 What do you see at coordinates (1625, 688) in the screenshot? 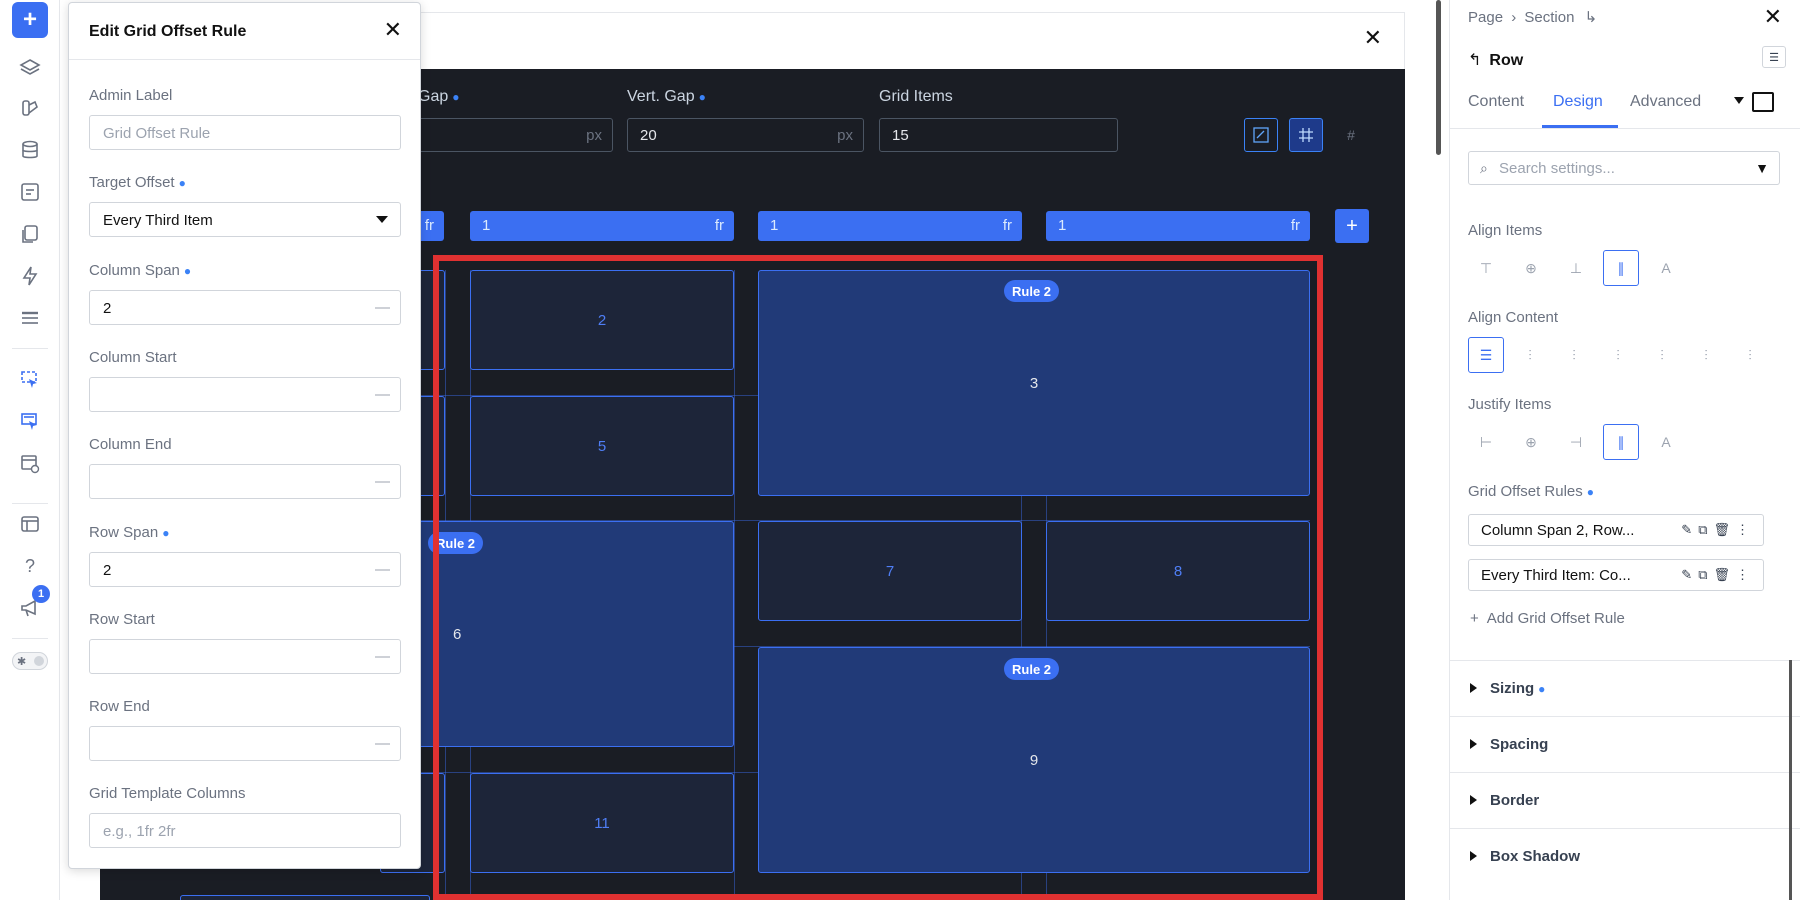
I see `section-sizing: Sizing ●` at bounding box center [1625, 688].